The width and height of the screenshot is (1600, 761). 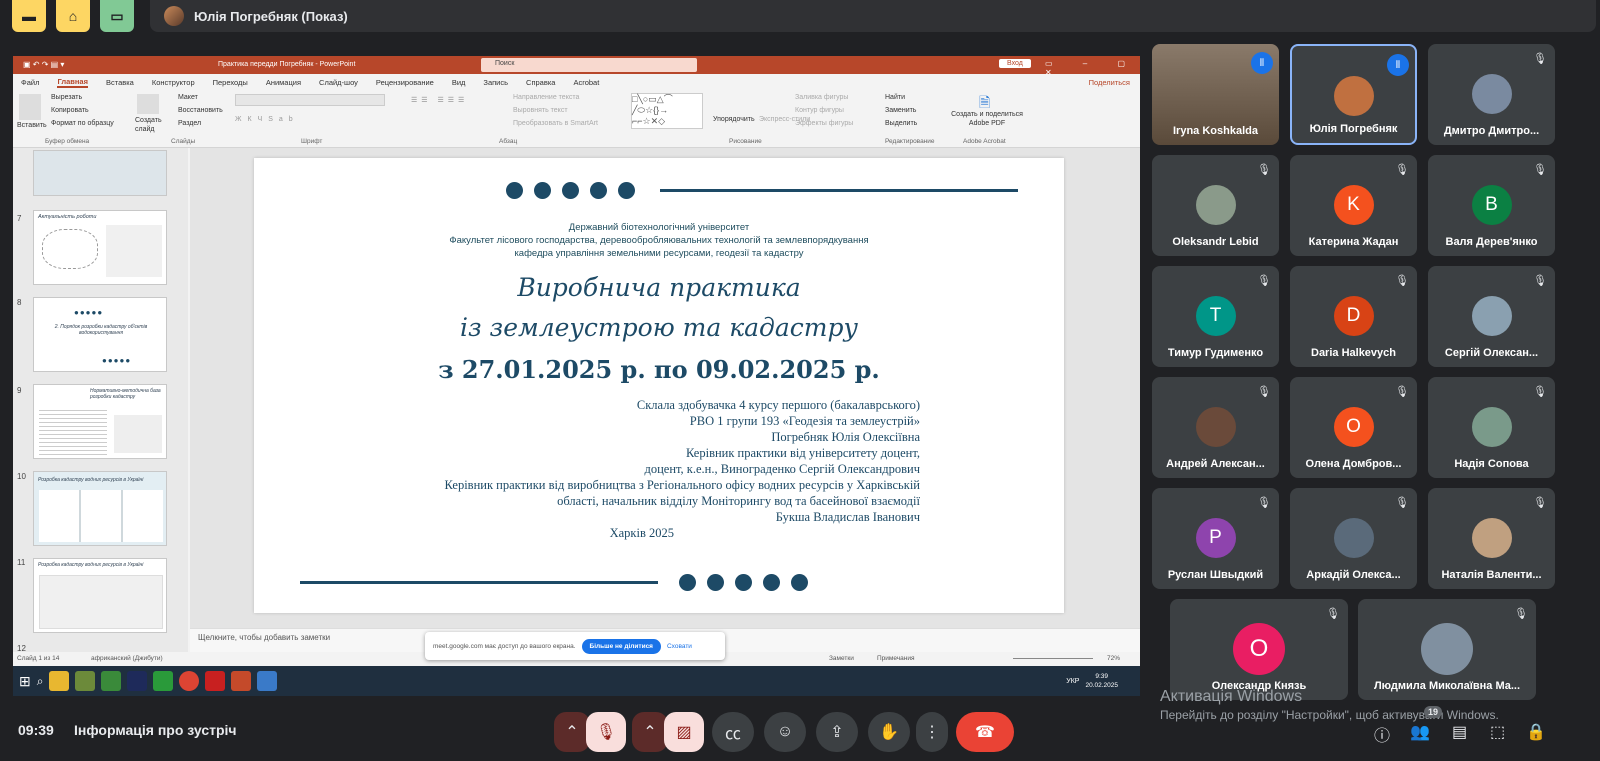 I want to click on smartart-button: Преобразовать в SmartArt, so click(x=555, y=123).